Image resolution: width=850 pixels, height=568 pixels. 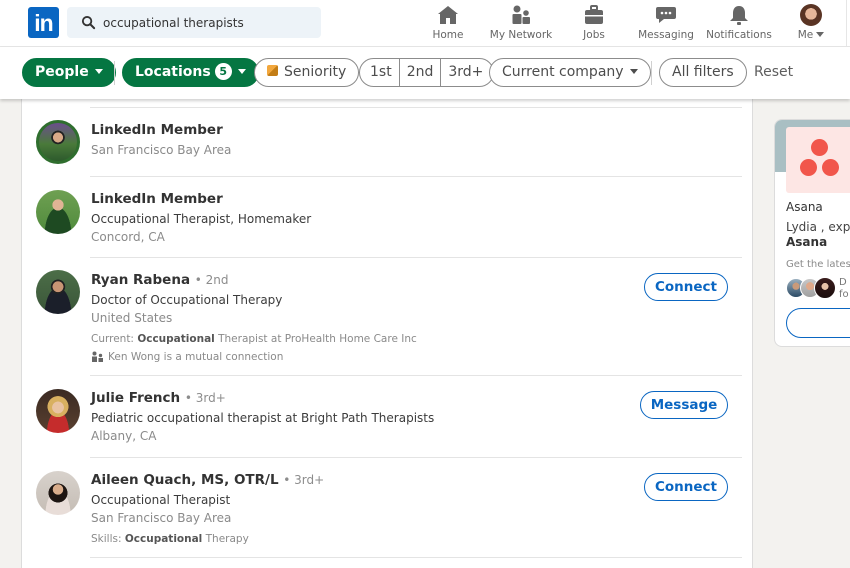 What do you see at coordinates (467, 72) in the screenshot?
I see `filter-degree-3rd: 3rd+` at bounding box center [467, 72].